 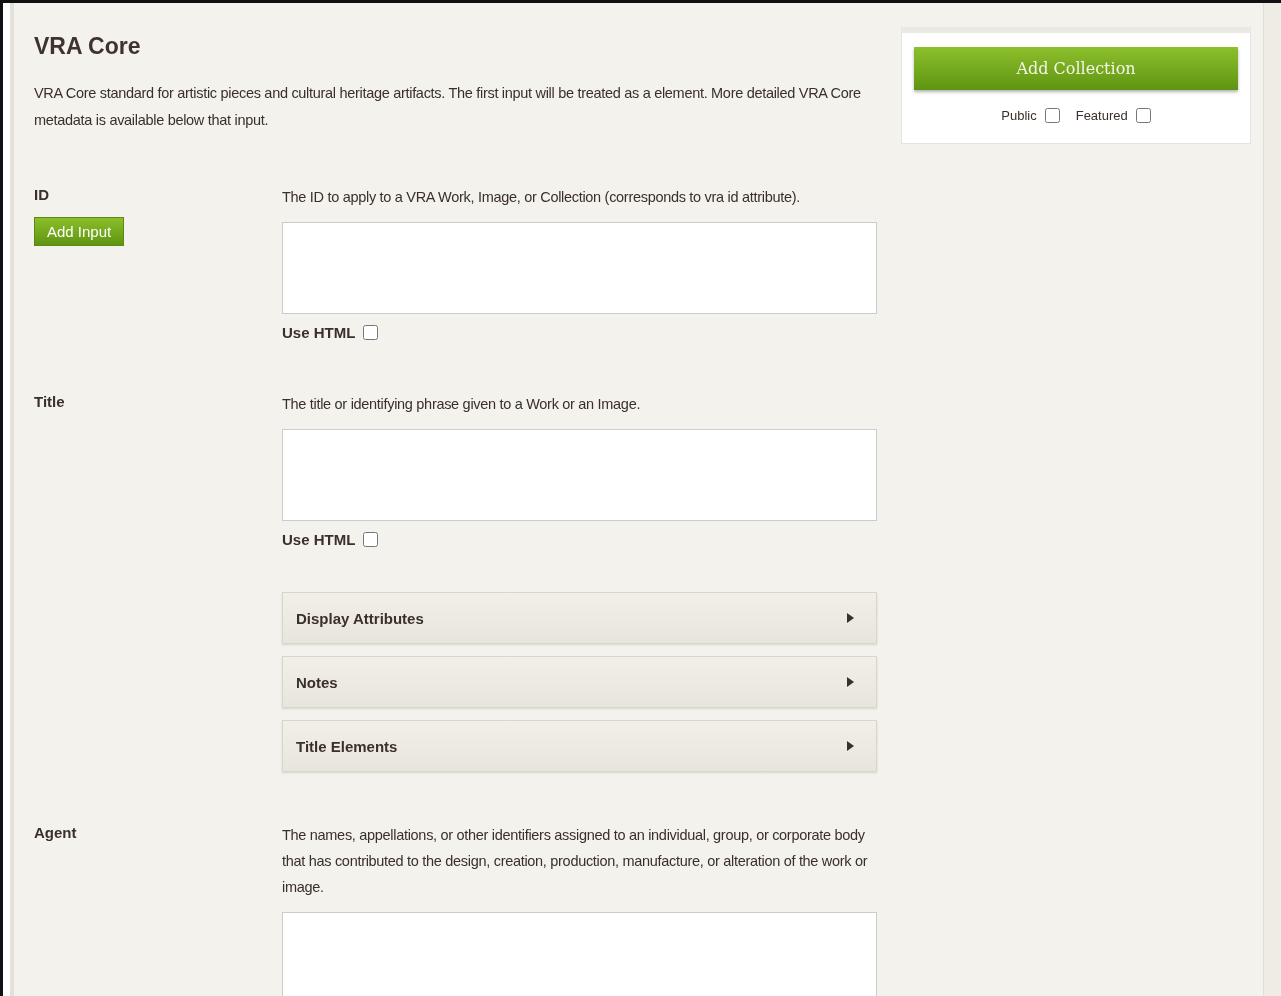 I want to click on section-description: VRA Core standard for artistic pieces and cultural heritage artifacts. The first input will be treated as a element. More detailed VRA Core metadata is available below that input., so click(x=448, y=107).